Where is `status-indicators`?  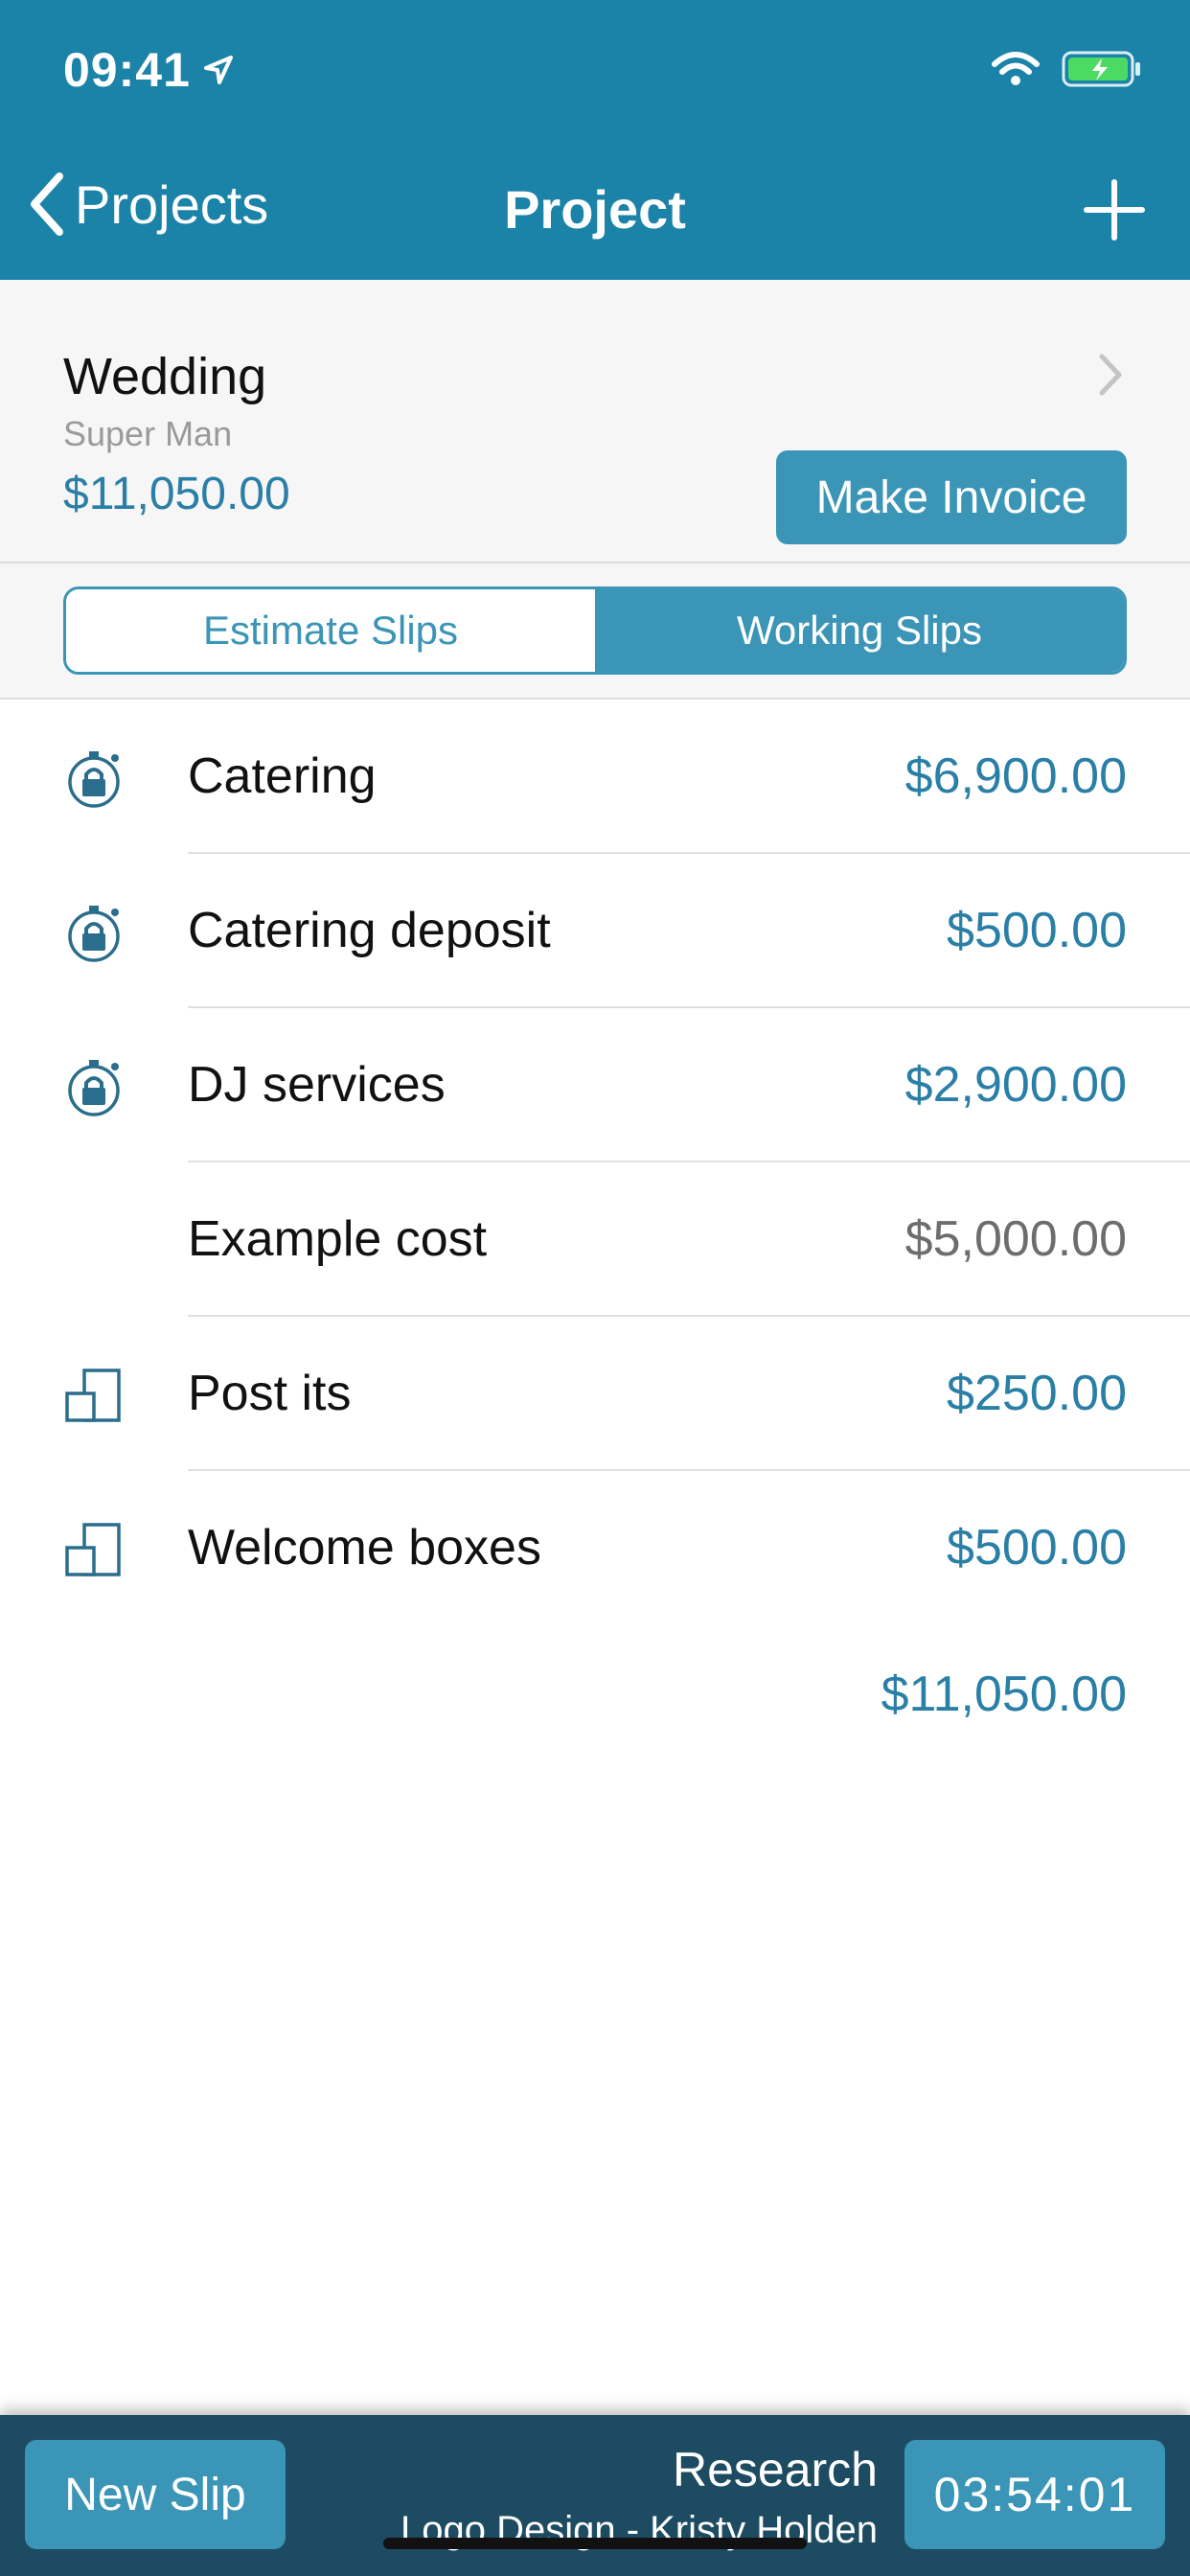
status-indicators is located at coordinates (1067, 69).